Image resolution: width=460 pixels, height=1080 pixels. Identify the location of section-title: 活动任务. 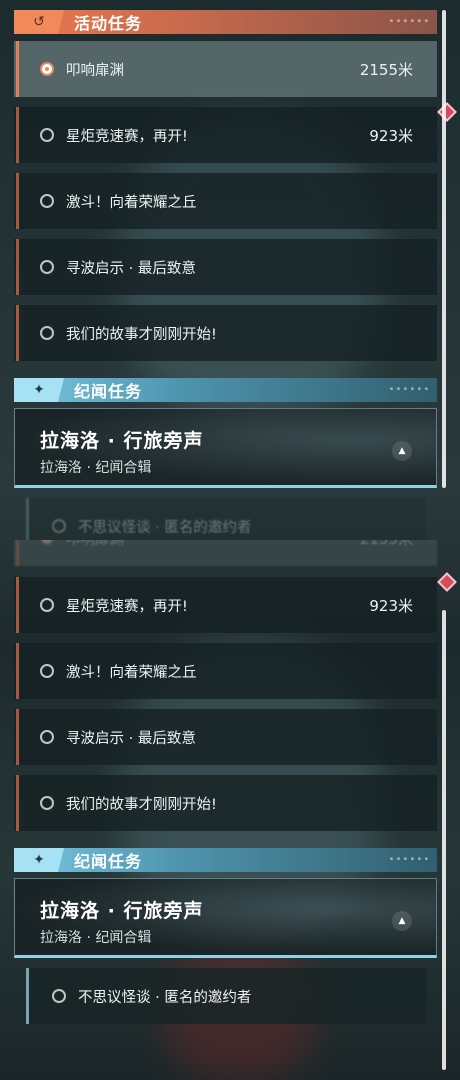
(108, 23).